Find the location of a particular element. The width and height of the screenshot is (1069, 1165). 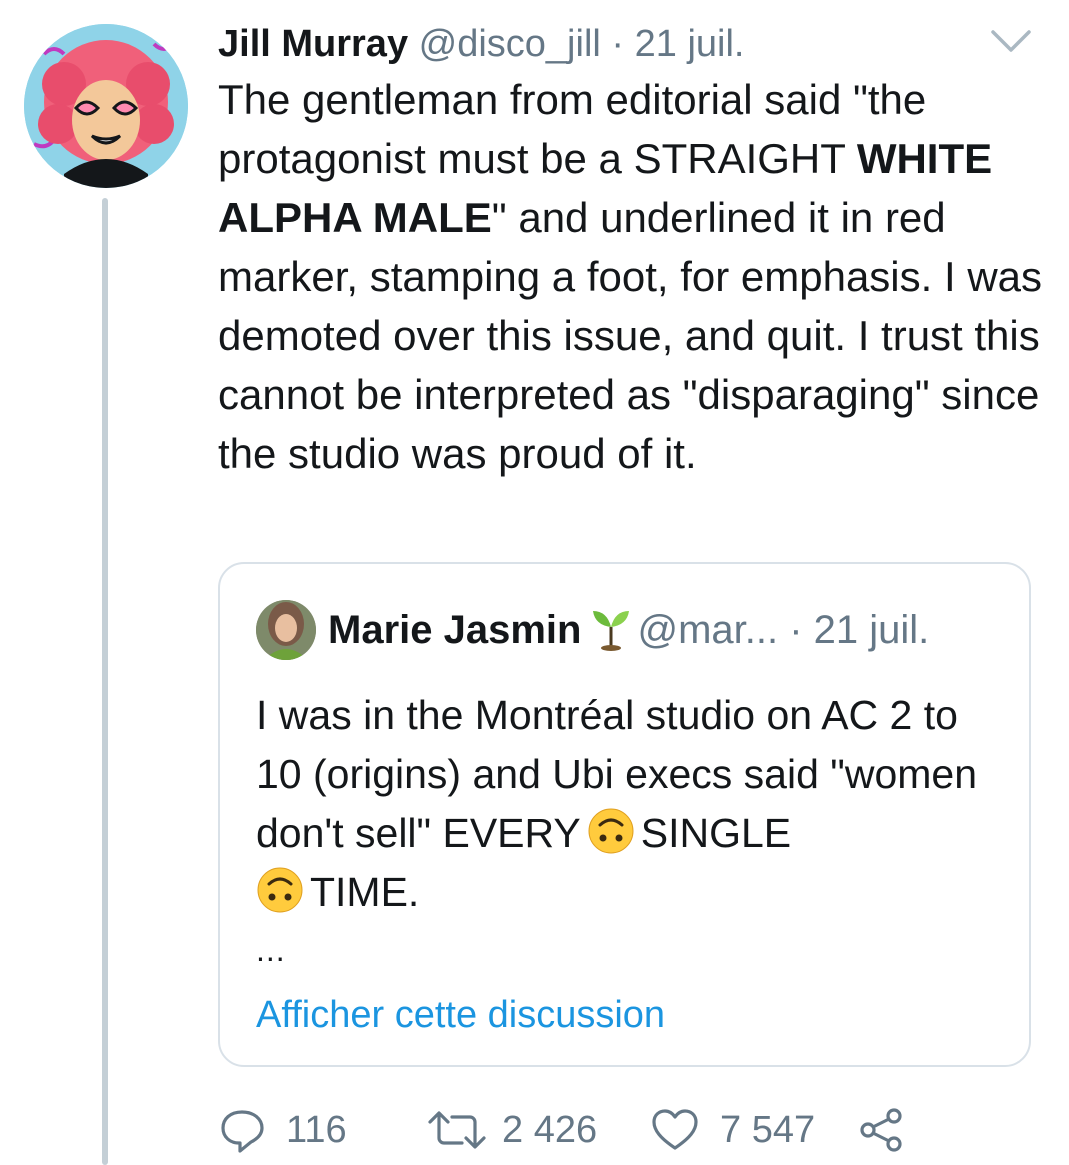

share-button is located at coordinates (881, 1130).